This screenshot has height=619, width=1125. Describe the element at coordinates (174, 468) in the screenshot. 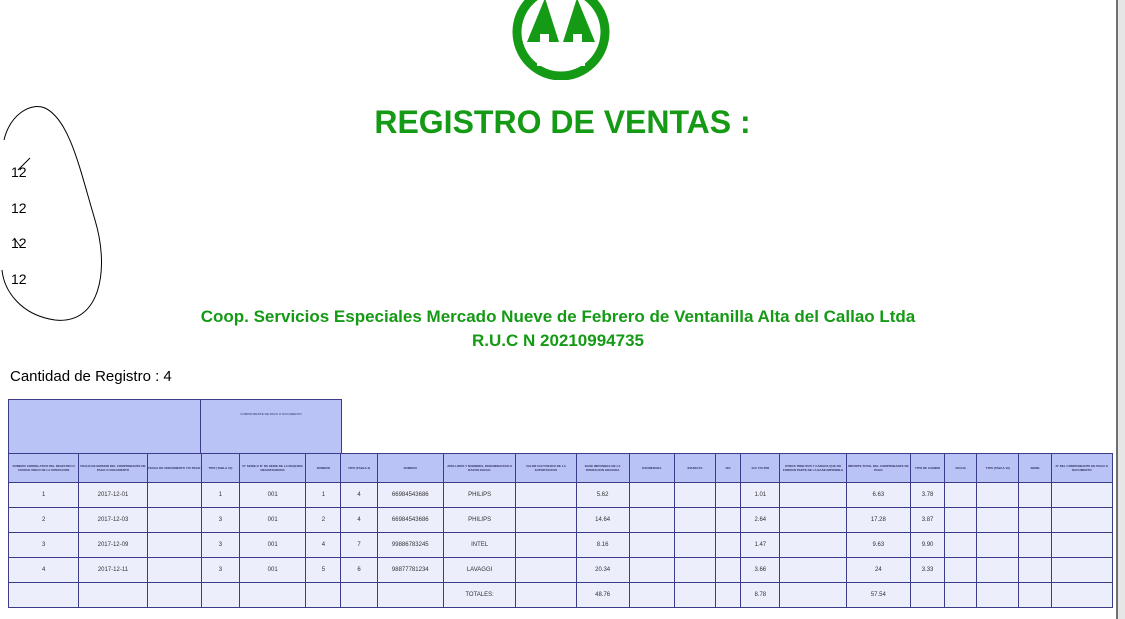

I see `column-header: FECHA DE VENCIMIENTO Y/O PAGO` at that location.